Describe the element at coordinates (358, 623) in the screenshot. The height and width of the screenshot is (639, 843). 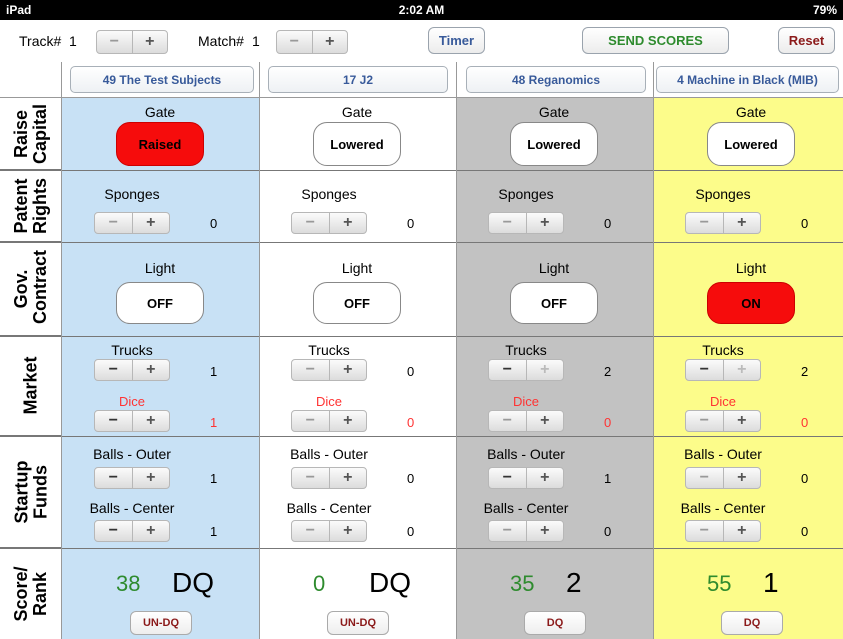
I see `team2-dq-button: UN-DQ` at that location.